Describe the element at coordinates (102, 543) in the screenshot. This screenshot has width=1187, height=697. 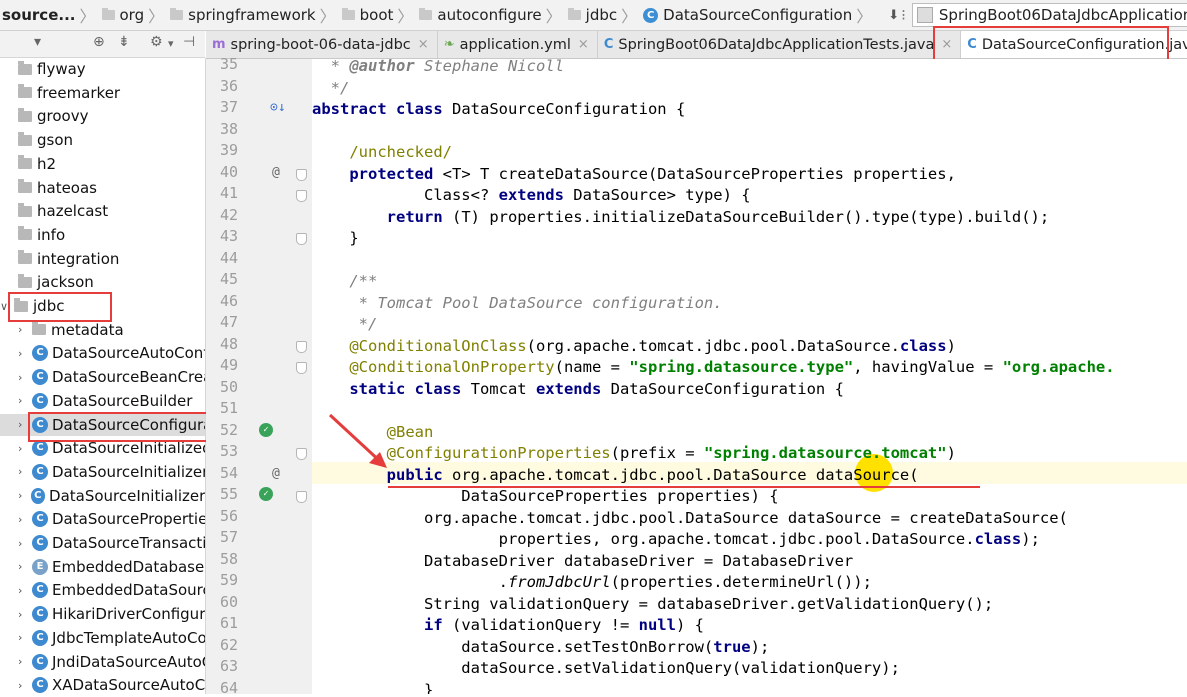
I see `tree-item: › C DataSourceTransactio` at that location.